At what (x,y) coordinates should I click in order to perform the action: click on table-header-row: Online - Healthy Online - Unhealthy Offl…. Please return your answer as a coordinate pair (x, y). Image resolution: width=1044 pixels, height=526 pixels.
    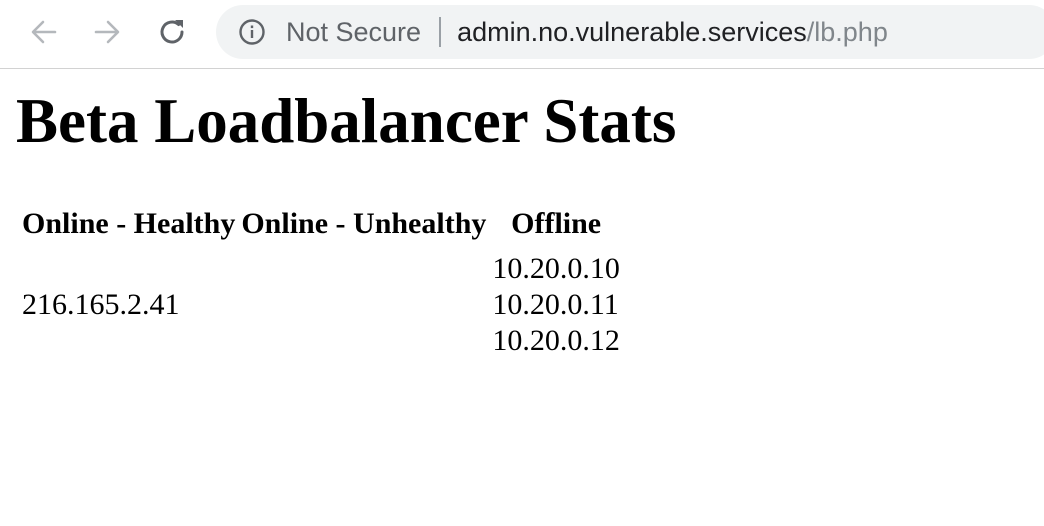
    Looking at the image, I should click on (321, 226).